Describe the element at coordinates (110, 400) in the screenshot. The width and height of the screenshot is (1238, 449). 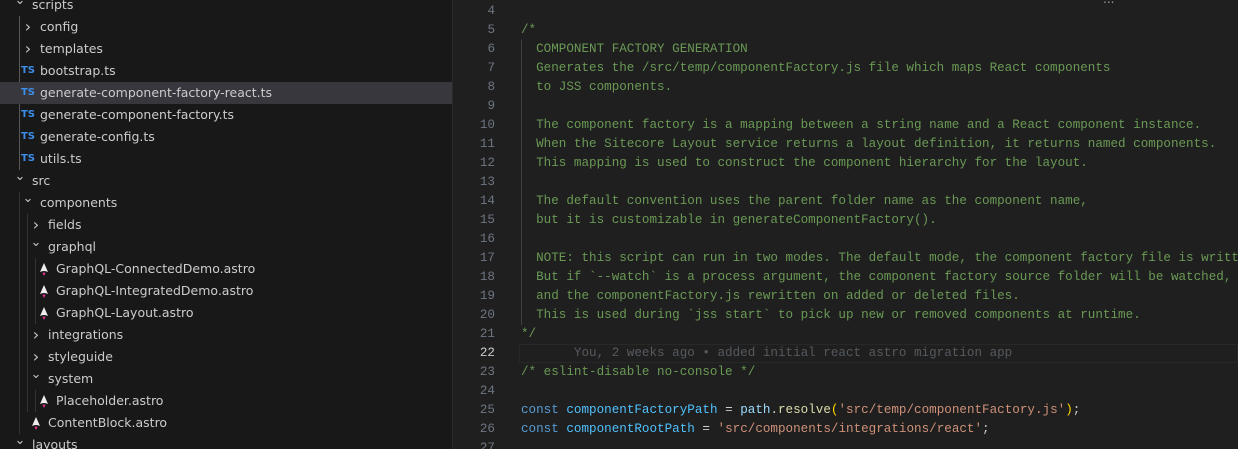
I see `tree-item-label: Placeholder.astro` at that location.